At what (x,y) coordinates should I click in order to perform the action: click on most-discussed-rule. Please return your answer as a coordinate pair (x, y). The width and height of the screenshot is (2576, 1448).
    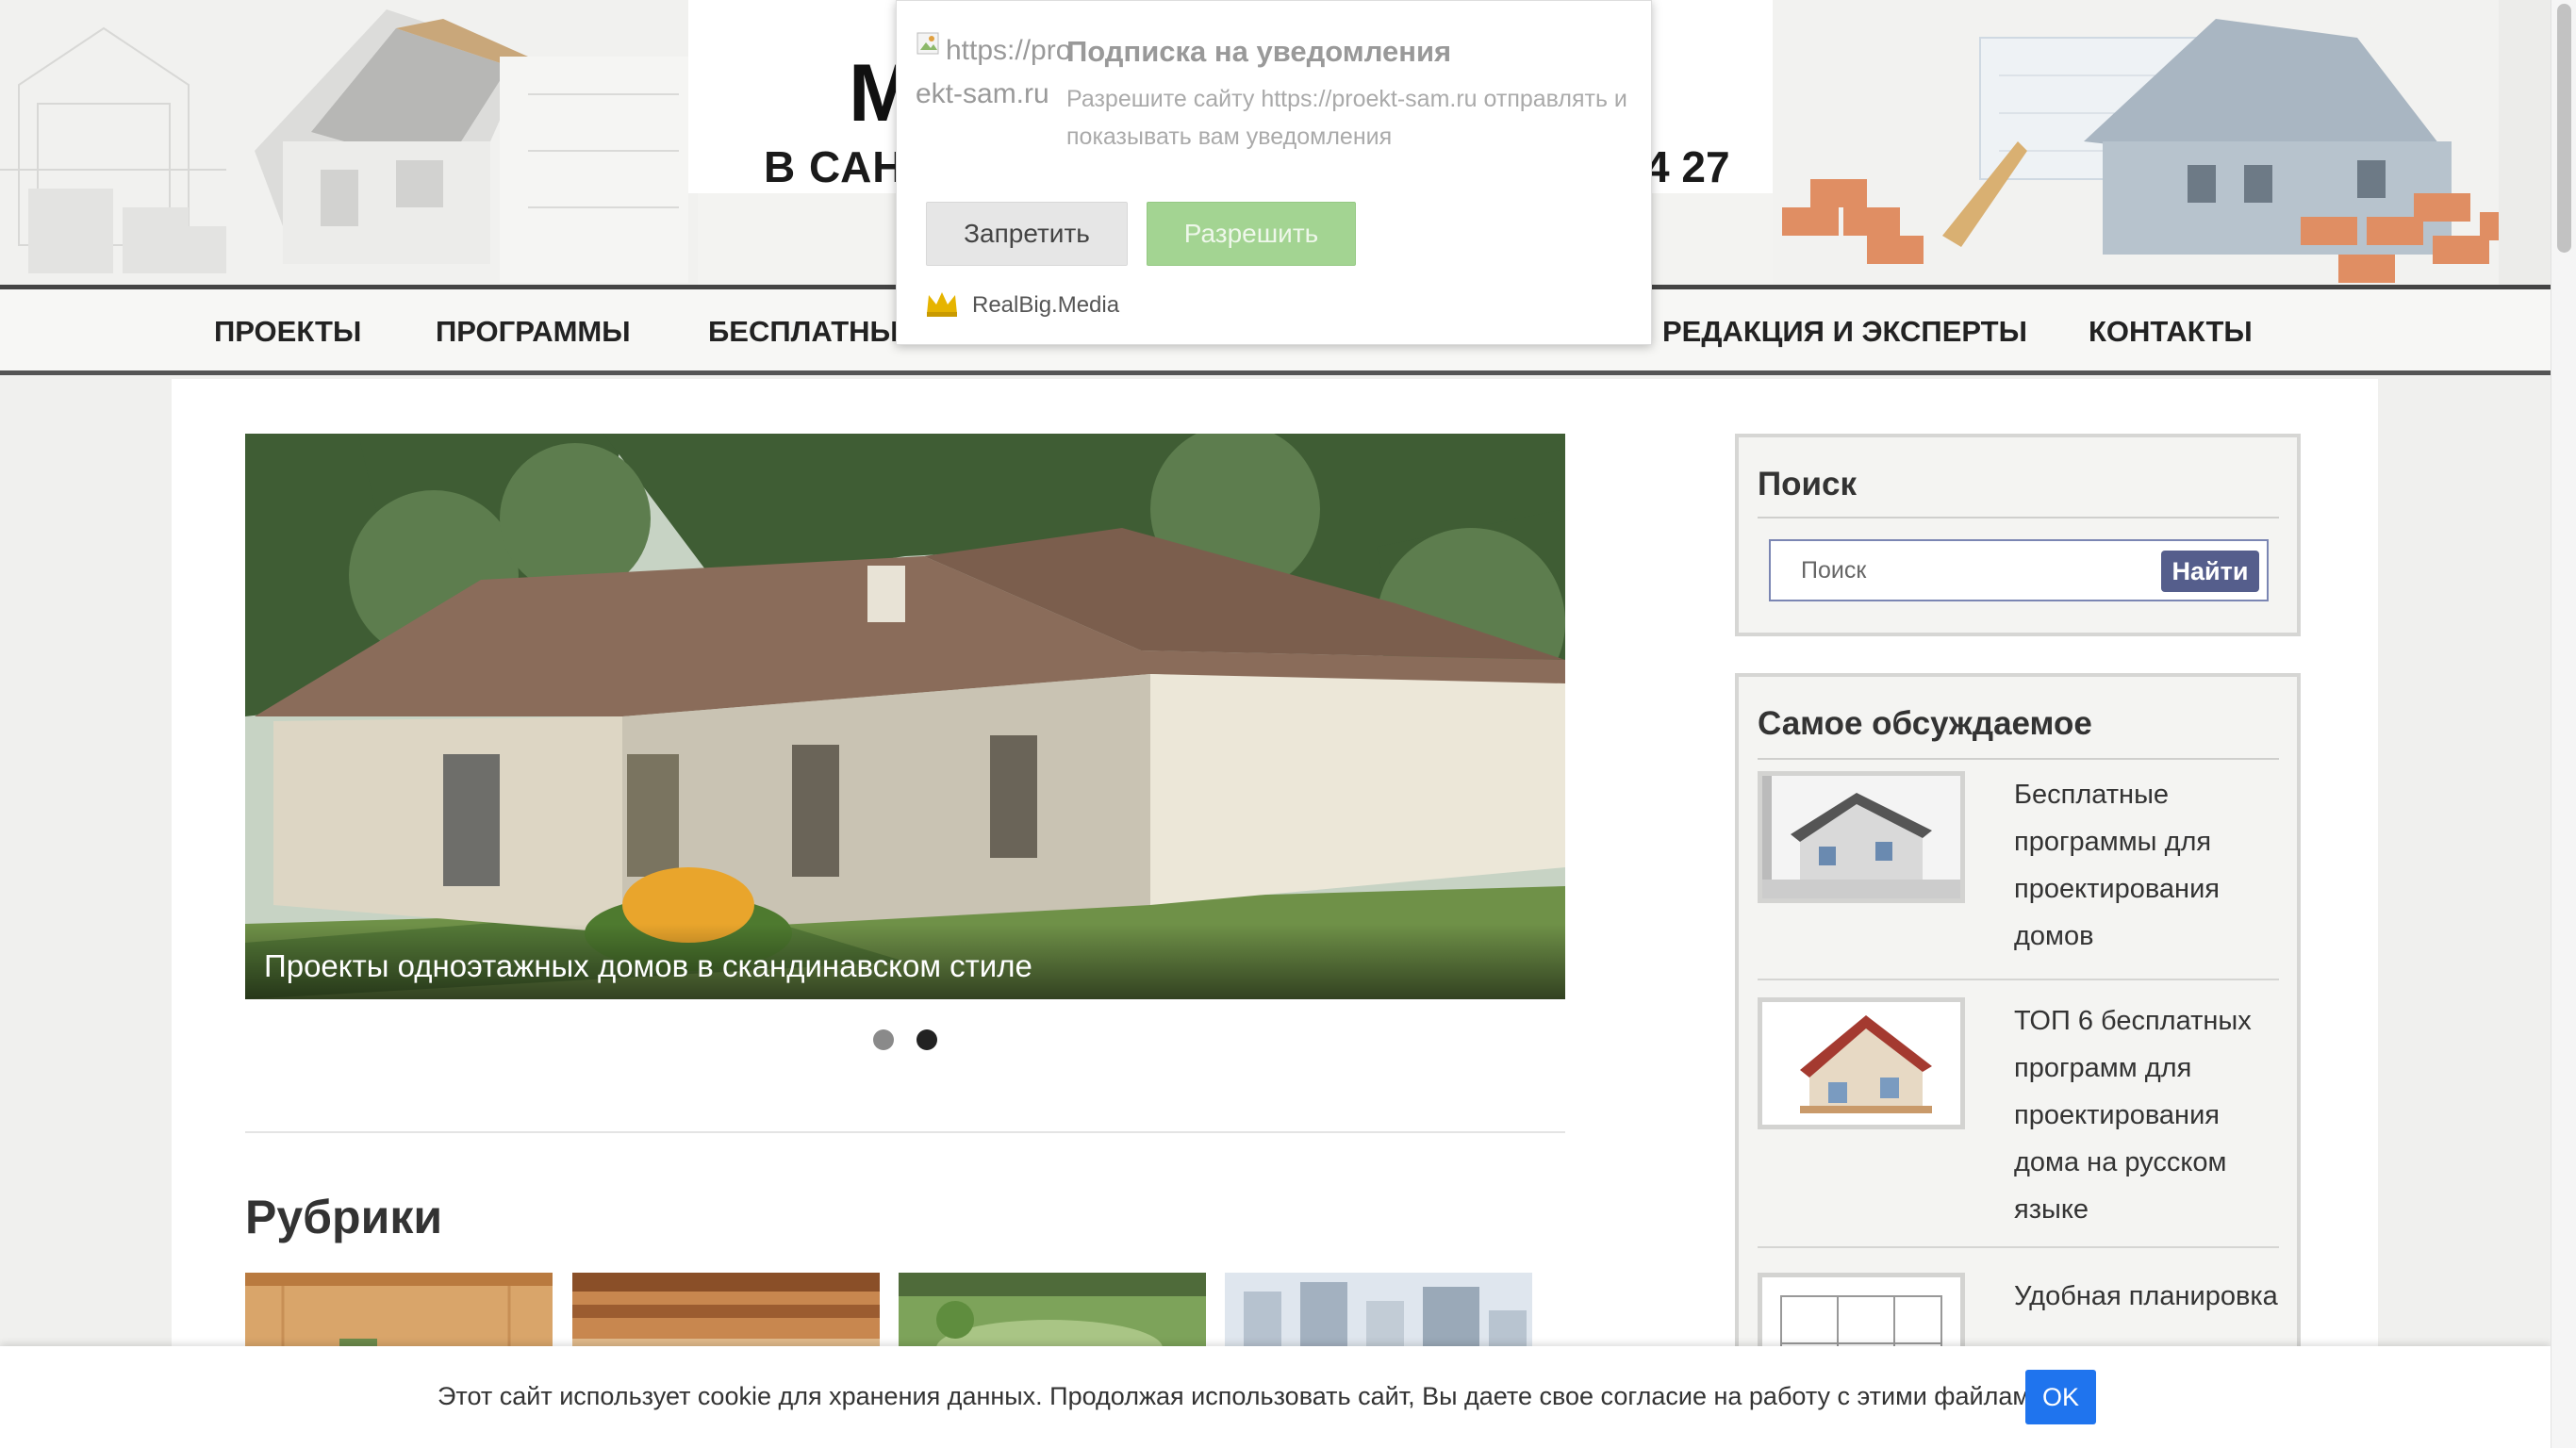
    Looking at the image, I should click on (2018, 759).